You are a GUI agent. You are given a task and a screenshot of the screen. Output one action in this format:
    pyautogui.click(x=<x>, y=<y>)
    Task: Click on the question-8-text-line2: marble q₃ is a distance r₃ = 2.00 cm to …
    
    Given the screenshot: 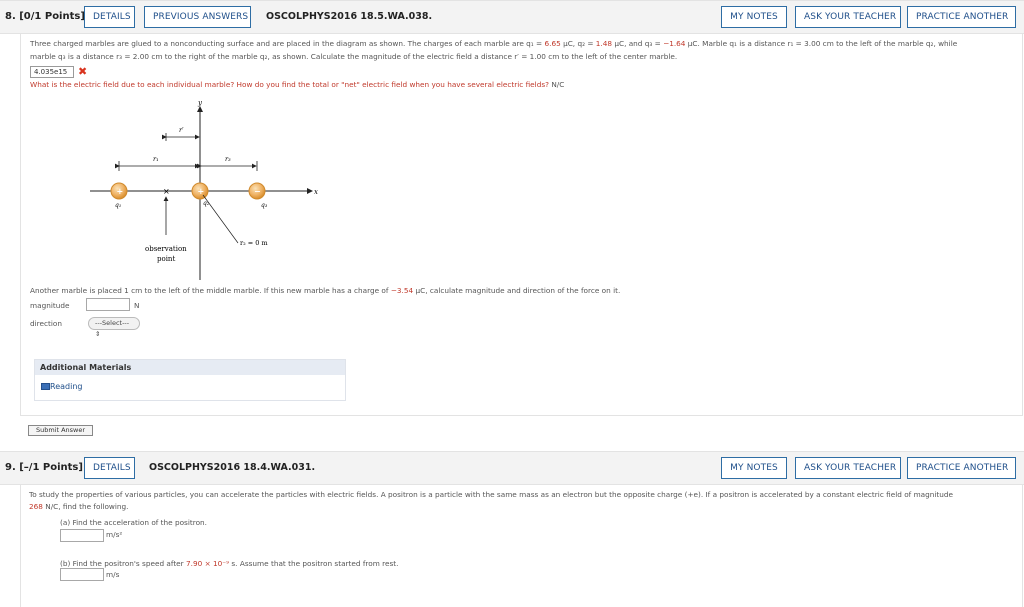 What is the action you would take?
    pyautogui.click(x=354, y=56)
    